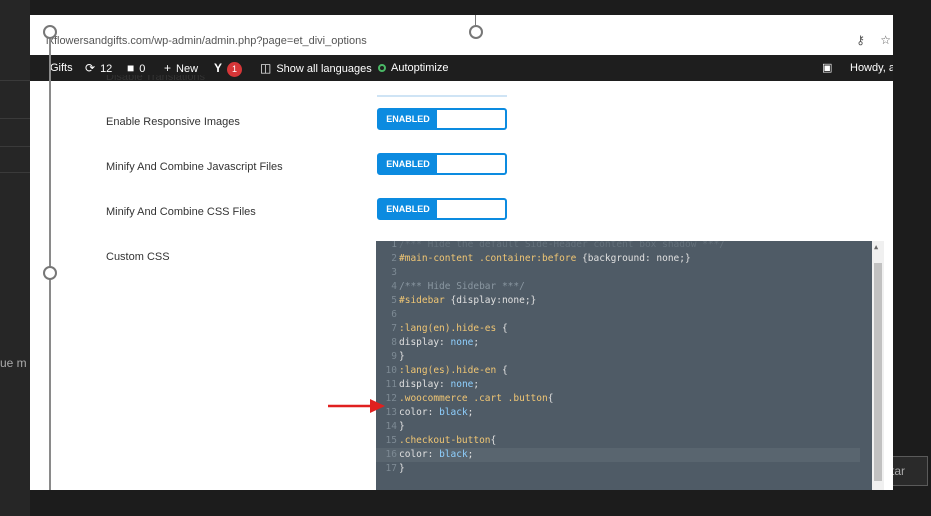 Image resolution: width=931 pixels, height=516 pixels. Describe the element at coordinates (131, 68) in the screenshot. I see `comment-icon: ■` at that location.